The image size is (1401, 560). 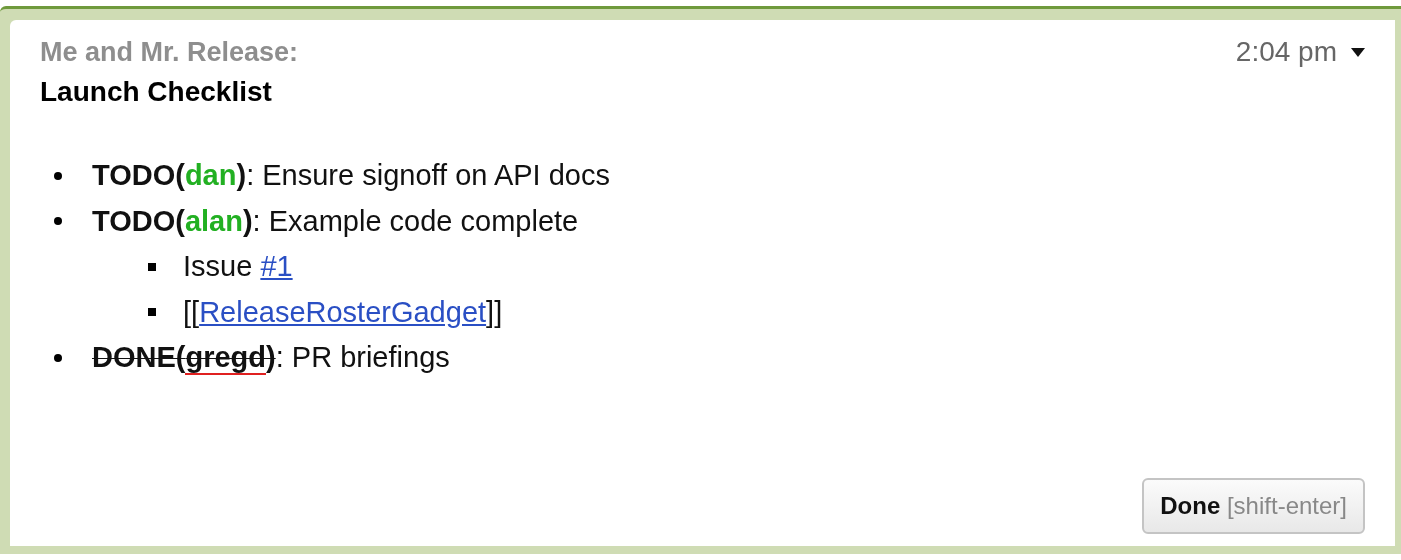 I want to click on timestamp: 2:04 pm, so click(x=1286, y=52).